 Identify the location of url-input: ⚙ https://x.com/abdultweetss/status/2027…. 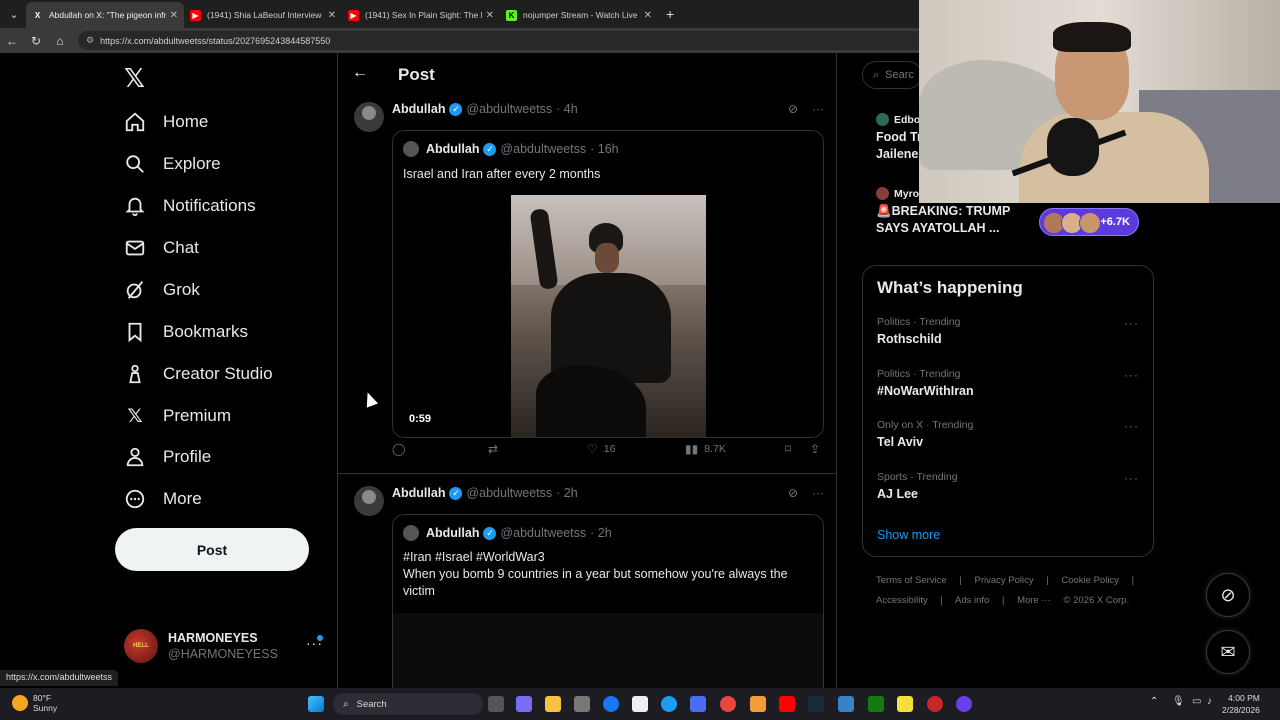
(528, 40).